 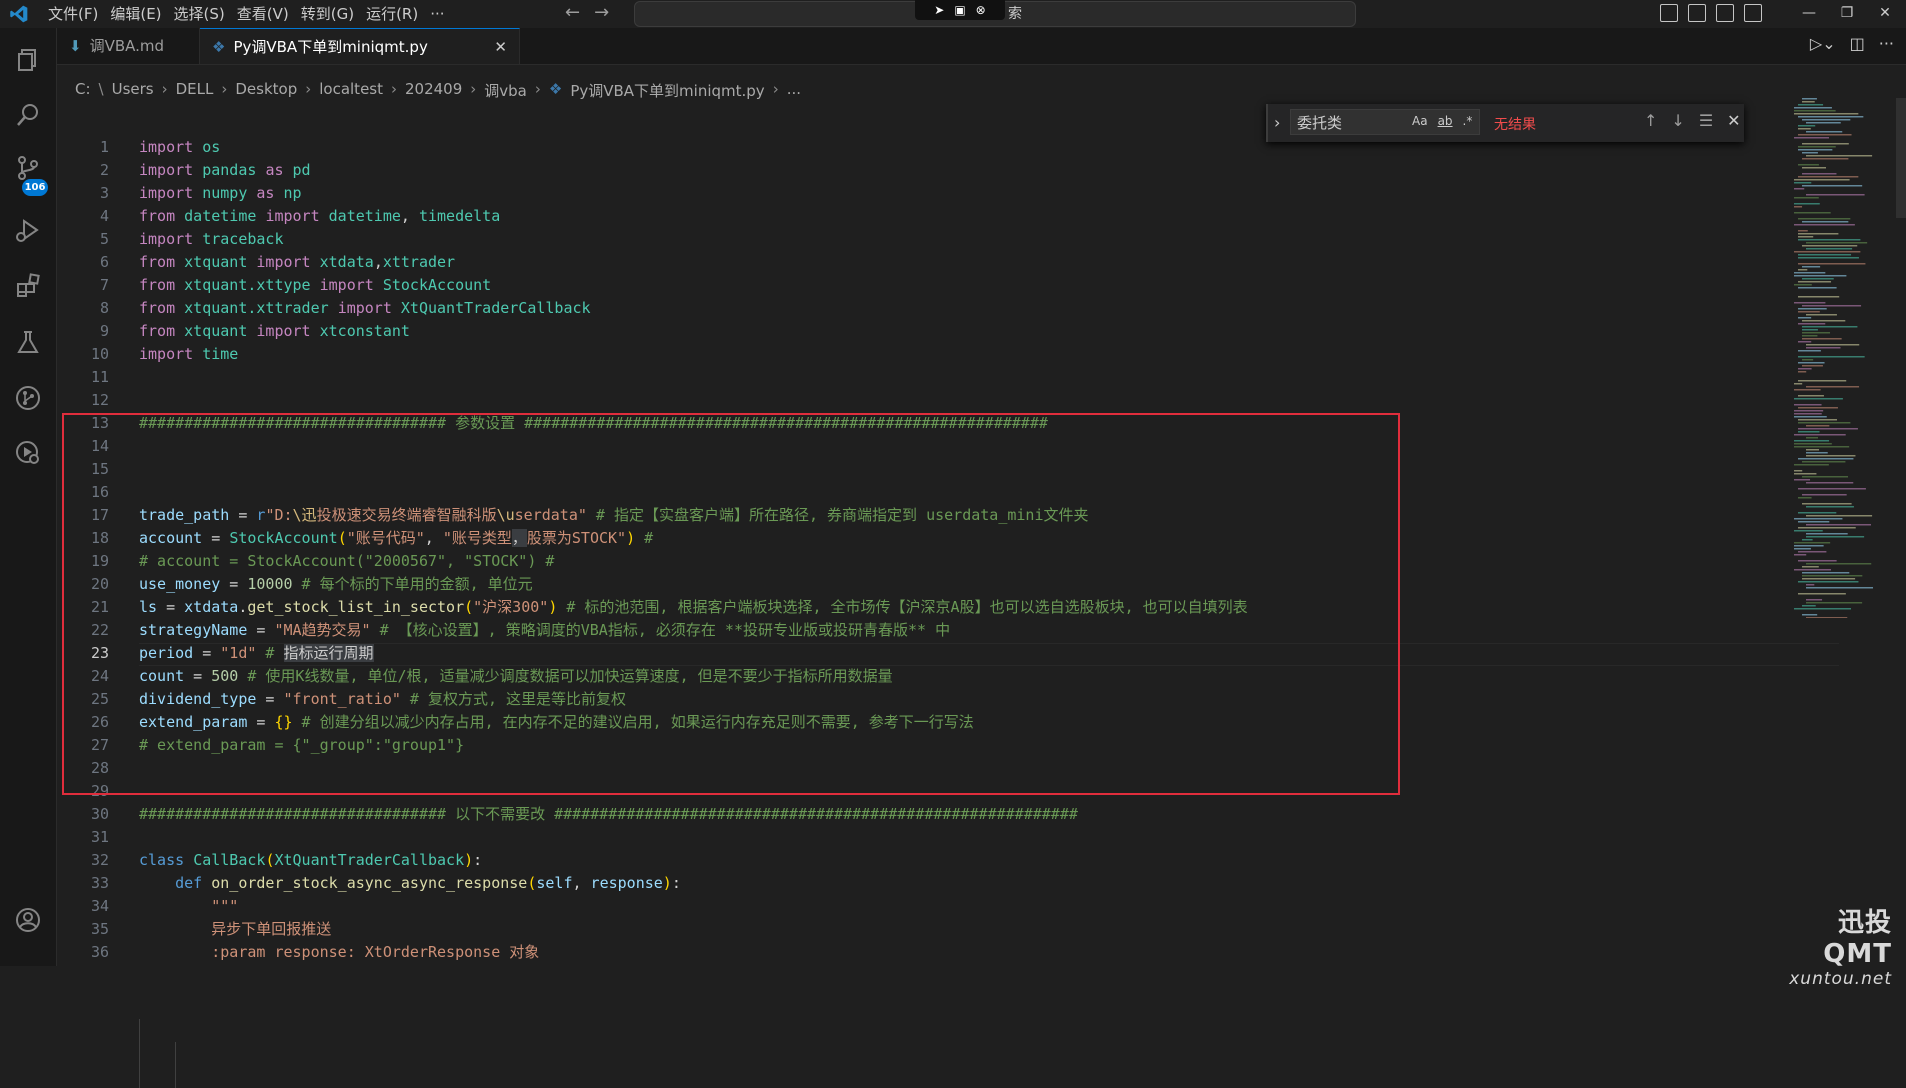 What do you see at coordinates (917, 929) in the screenshot?
I see `code-line: 35 异步下单回报推送` at bounding box center [917, 929].